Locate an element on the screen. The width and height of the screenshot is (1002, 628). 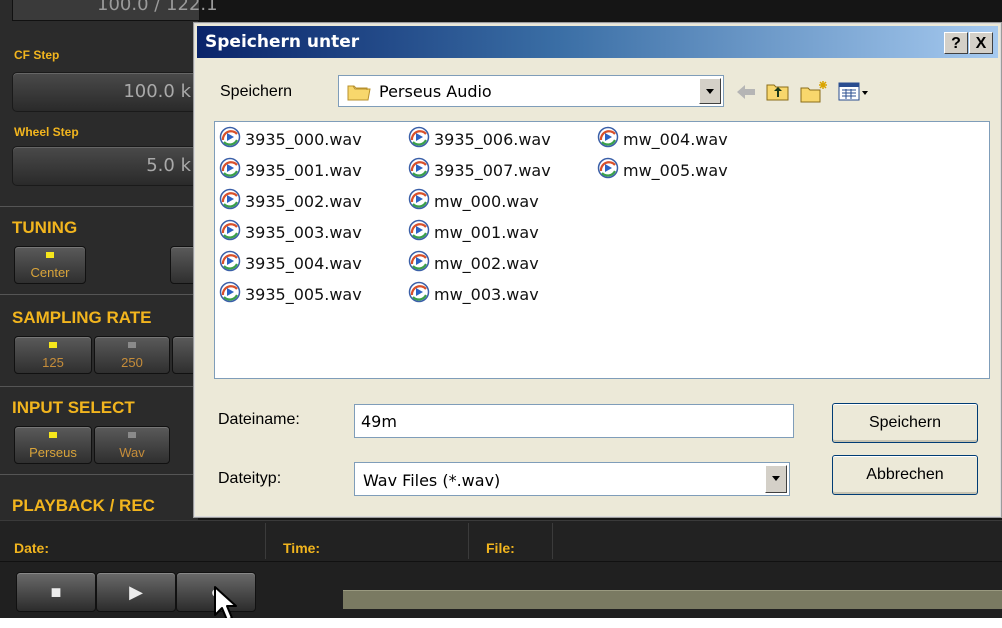
play-button: ▶ is located at coordinates (136, 592).